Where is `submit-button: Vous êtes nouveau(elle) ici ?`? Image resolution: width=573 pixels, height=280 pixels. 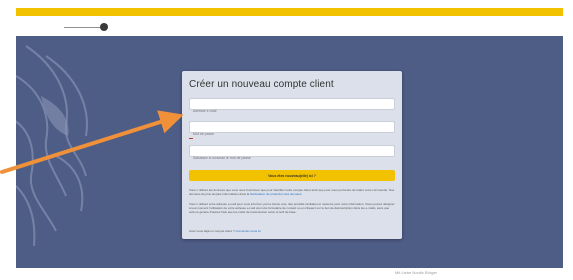
submit-button: Vous êtes nouveau(elle) ici ? is located at coordinates (292, 175).